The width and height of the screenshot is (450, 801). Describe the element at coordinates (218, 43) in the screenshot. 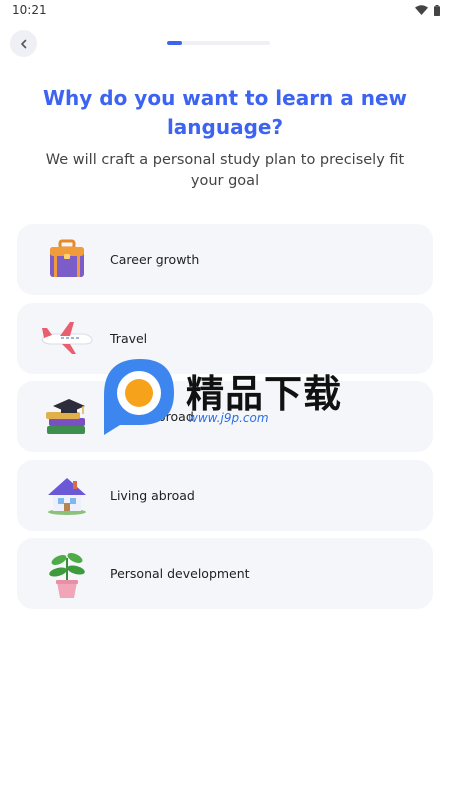

I see `progress-bar` at that location.